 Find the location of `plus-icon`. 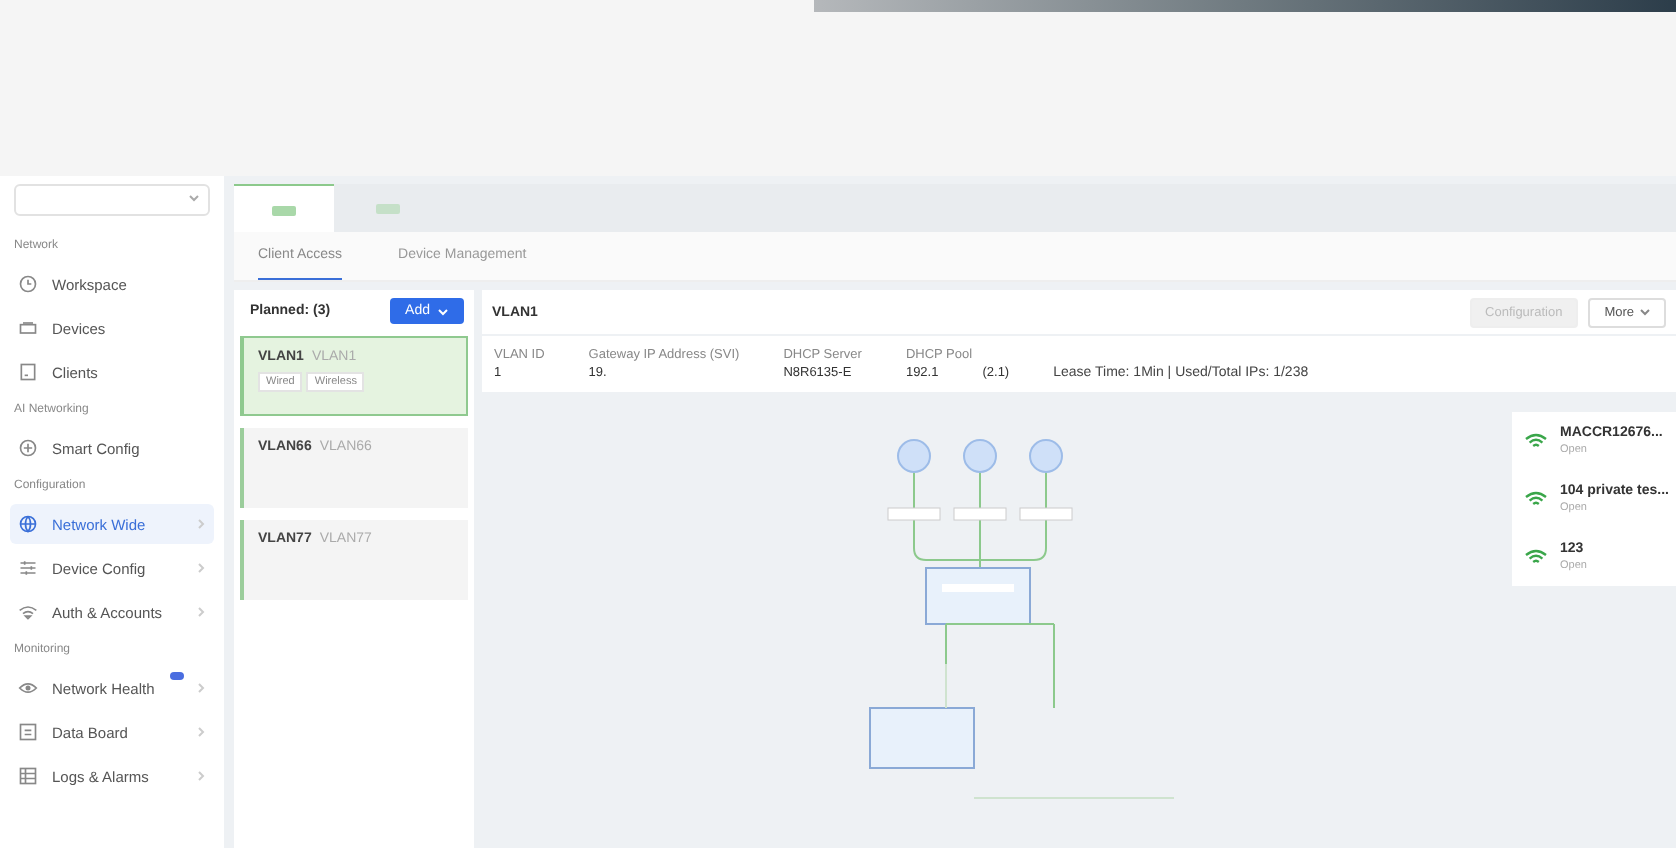

plus-icon is located at coordinates (28, 448).